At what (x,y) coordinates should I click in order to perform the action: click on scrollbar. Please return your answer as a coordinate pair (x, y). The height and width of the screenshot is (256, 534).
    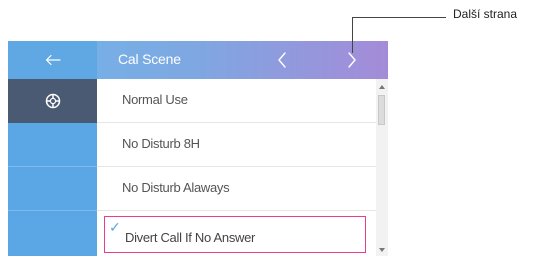
    Looking at the image, I should click on (382, 167).